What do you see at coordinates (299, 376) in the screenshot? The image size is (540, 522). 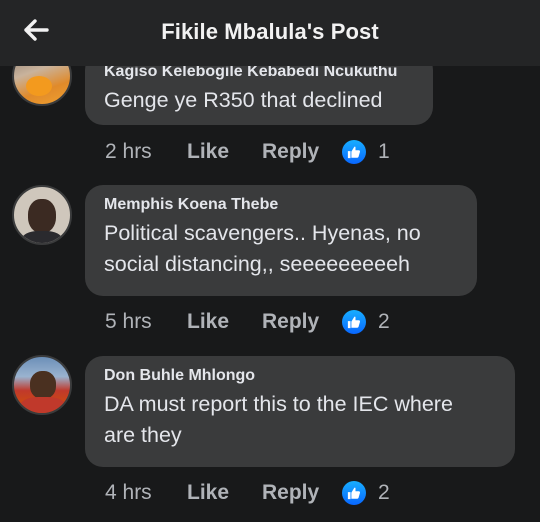 I see `comment-author: Don Buhle Mhlongo` at bounding box center [299, 376].